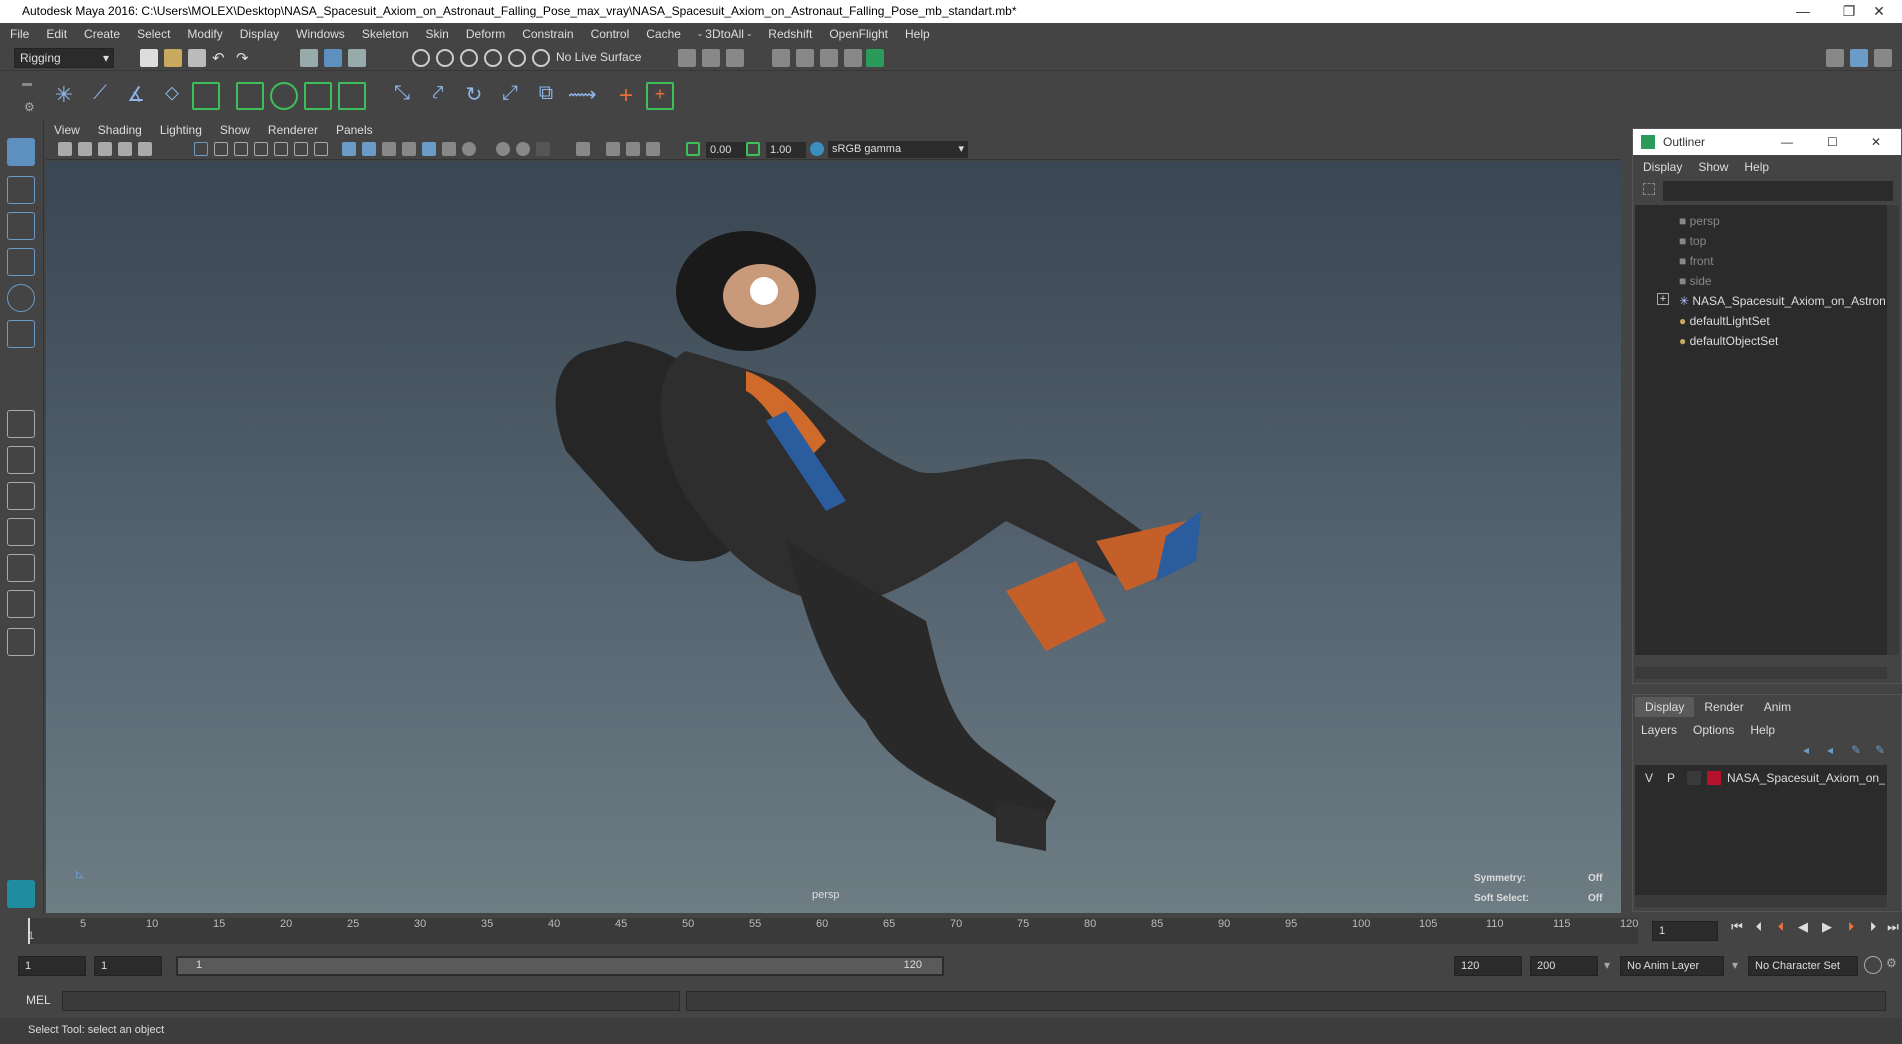  What do you see at coordinates (21, 568) in the screenshot?
I see `persp-graph-layout-icon` at bounding box center [21, 568].